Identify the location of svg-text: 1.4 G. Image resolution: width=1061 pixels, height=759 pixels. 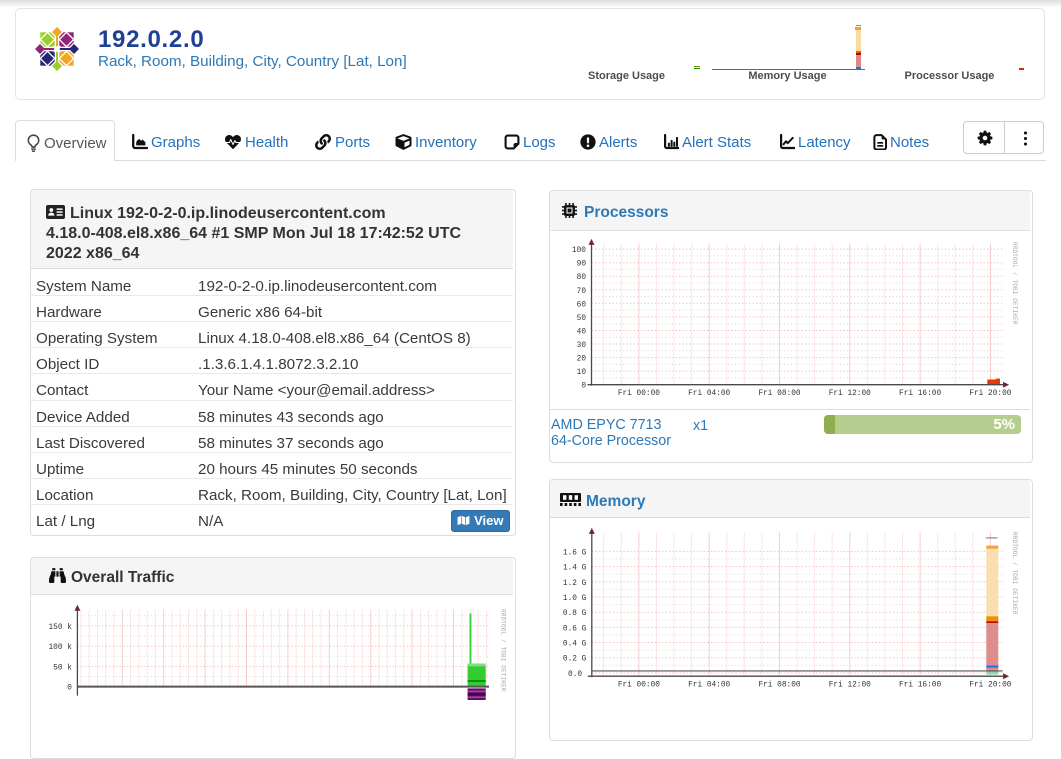
(575, 569).